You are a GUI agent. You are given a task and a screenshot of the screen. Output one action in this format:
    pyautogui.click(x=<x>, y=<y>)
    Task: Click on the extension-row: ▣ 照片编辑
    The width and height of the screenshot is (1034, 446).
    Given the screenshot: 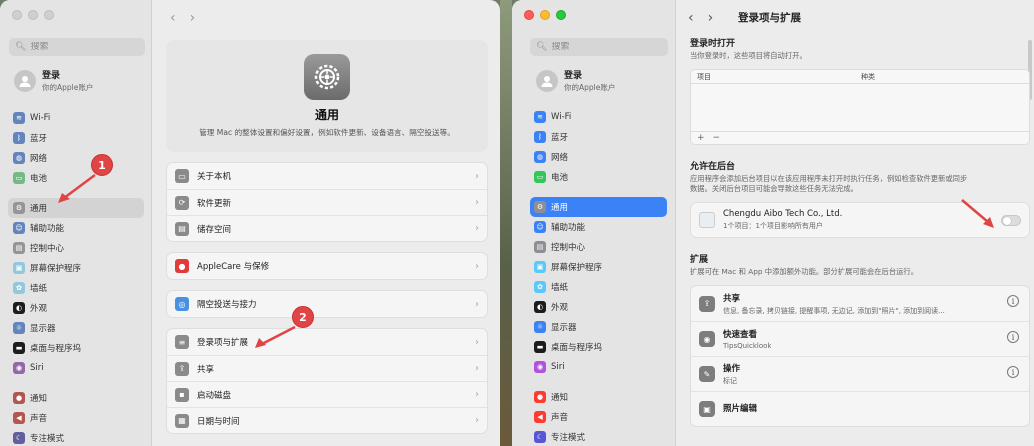 What is the action you would take?
    pyautogui.click(x=860, y=408)
    